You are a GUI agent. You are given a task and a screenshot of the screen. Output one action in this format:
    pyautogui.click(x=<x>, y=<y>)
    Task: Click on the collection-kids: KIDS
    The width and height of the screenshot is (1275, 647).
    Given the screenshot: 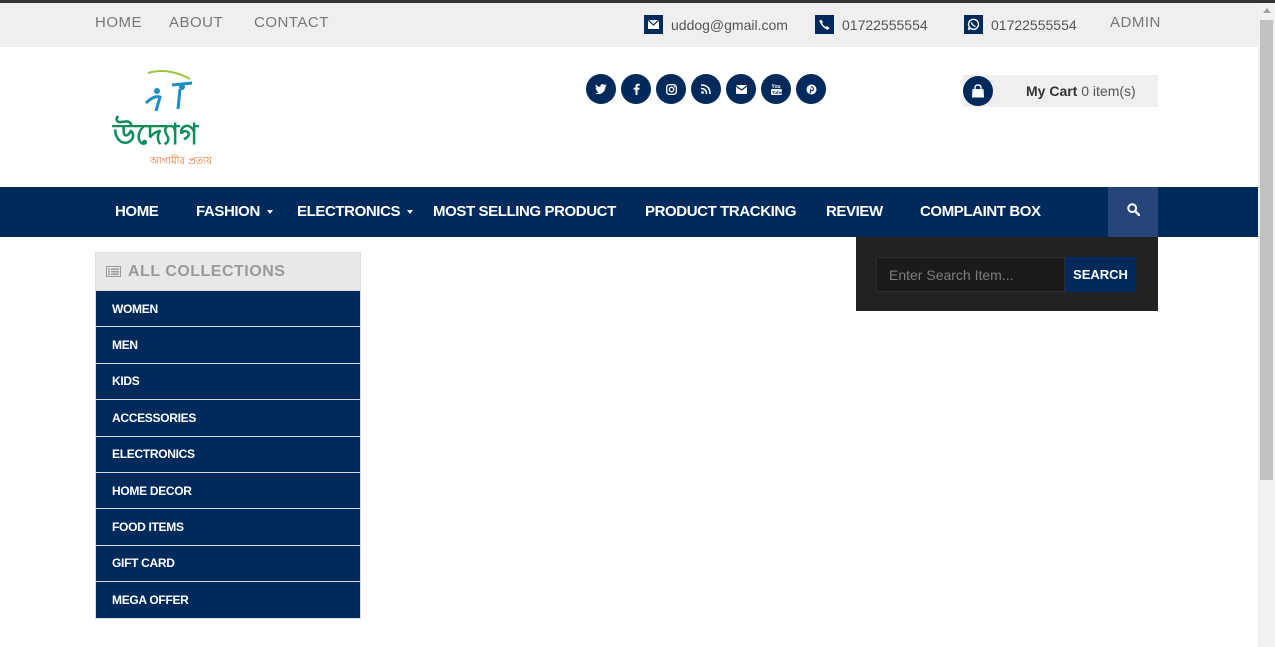 What is the action you would take?
    pyautogui.click(x=228, y=382)
    